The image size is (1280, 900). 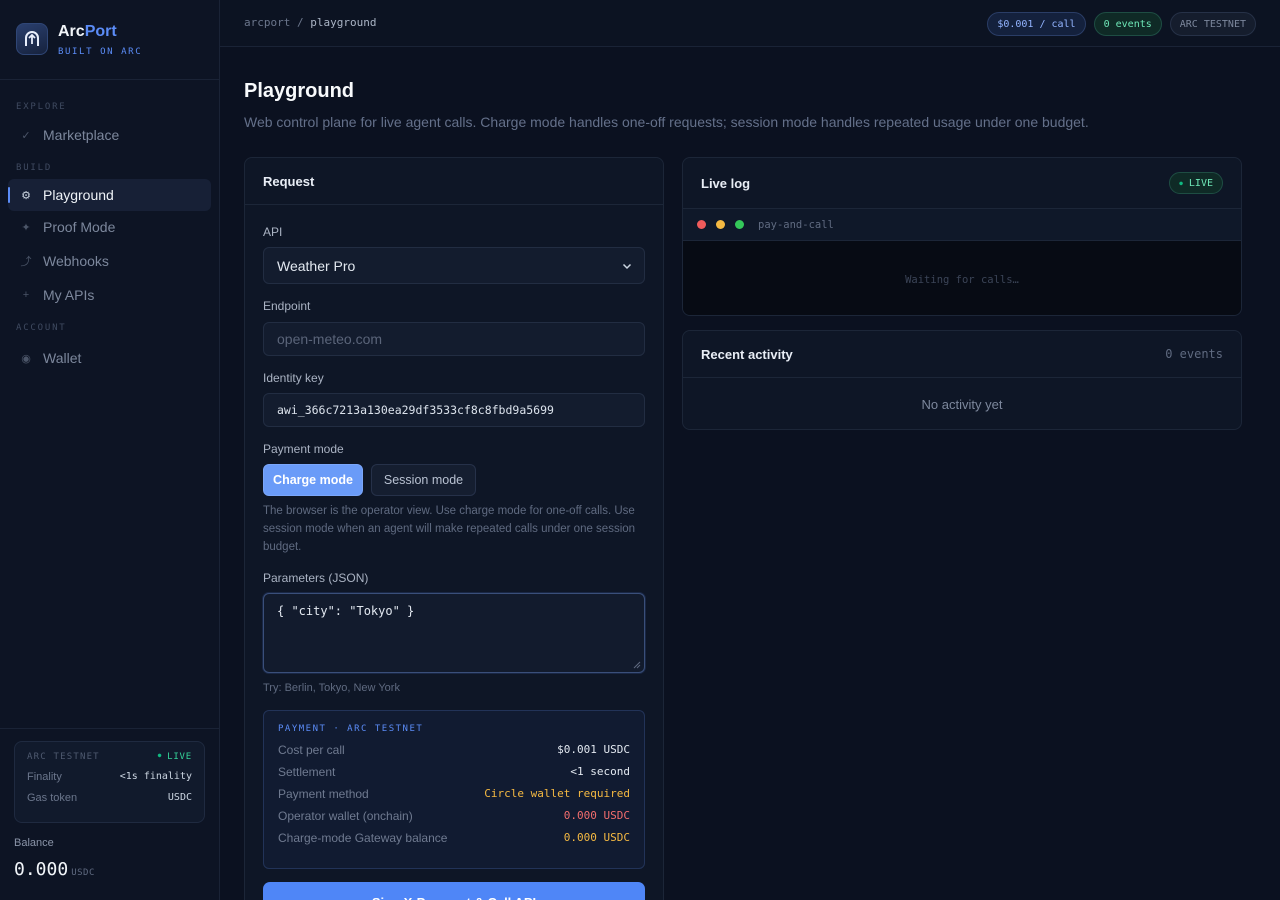 What do you see at coordinates (287, 306) in the screenshot?
I see `endpoint-label: Endpoint` at bounding box center [287, 306].